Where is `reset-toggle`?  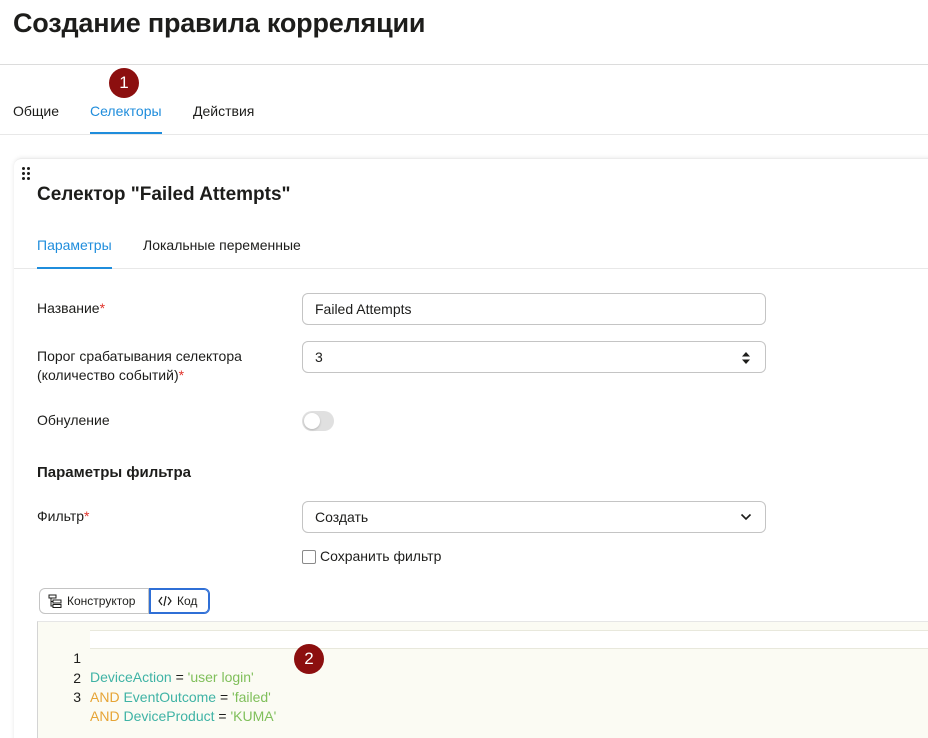
reset-toggle is located at coordinates (318, 421).